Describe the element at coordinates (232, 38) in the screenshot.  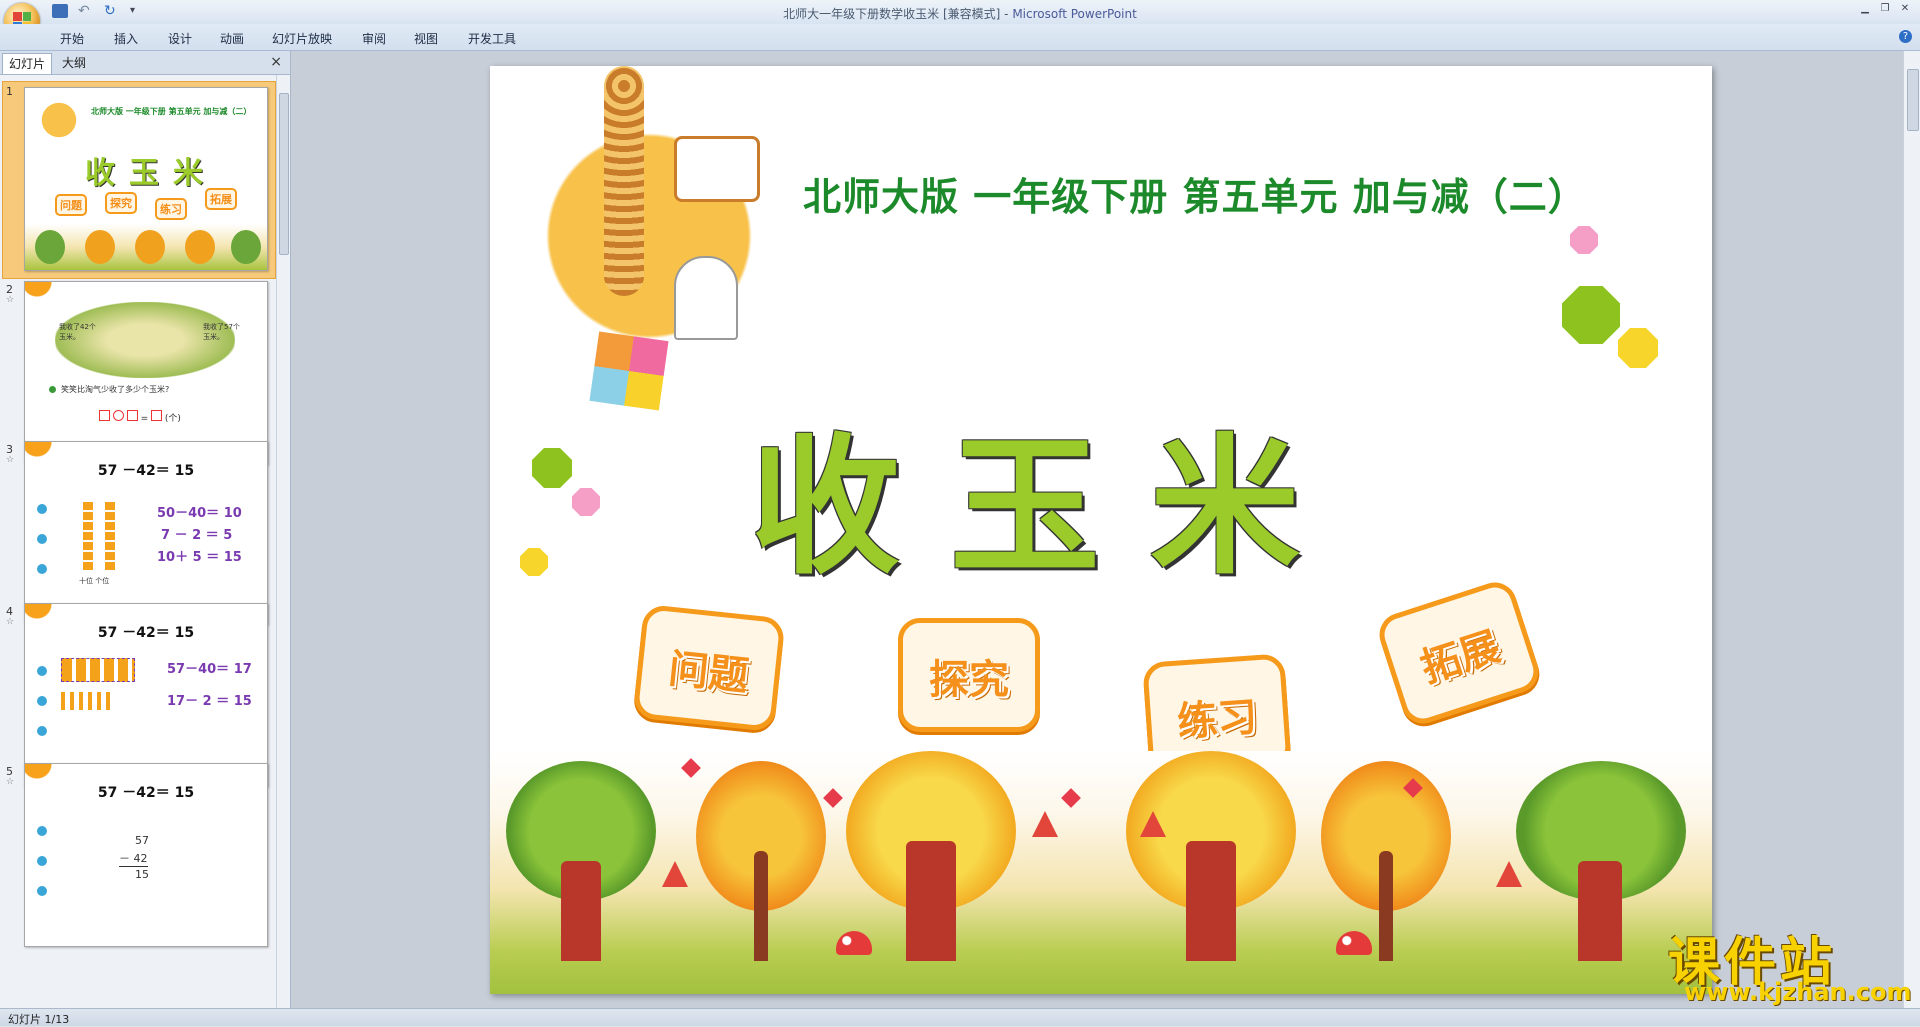
I see `tab-animation: 动画` at that location.